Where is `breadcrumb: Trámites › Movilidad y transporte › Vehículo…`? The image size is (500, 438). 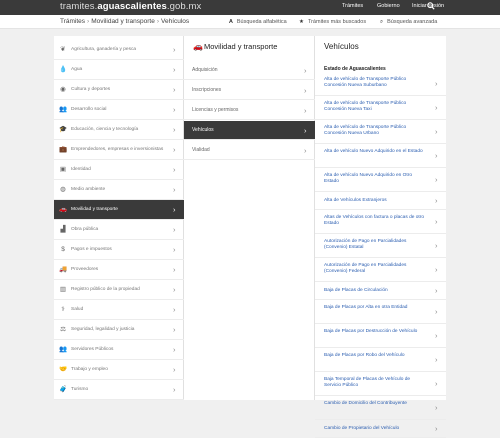 breadcrumb: Trámites › Movilidad y transporte › Vehículo… is located at coordinates (124, 21).